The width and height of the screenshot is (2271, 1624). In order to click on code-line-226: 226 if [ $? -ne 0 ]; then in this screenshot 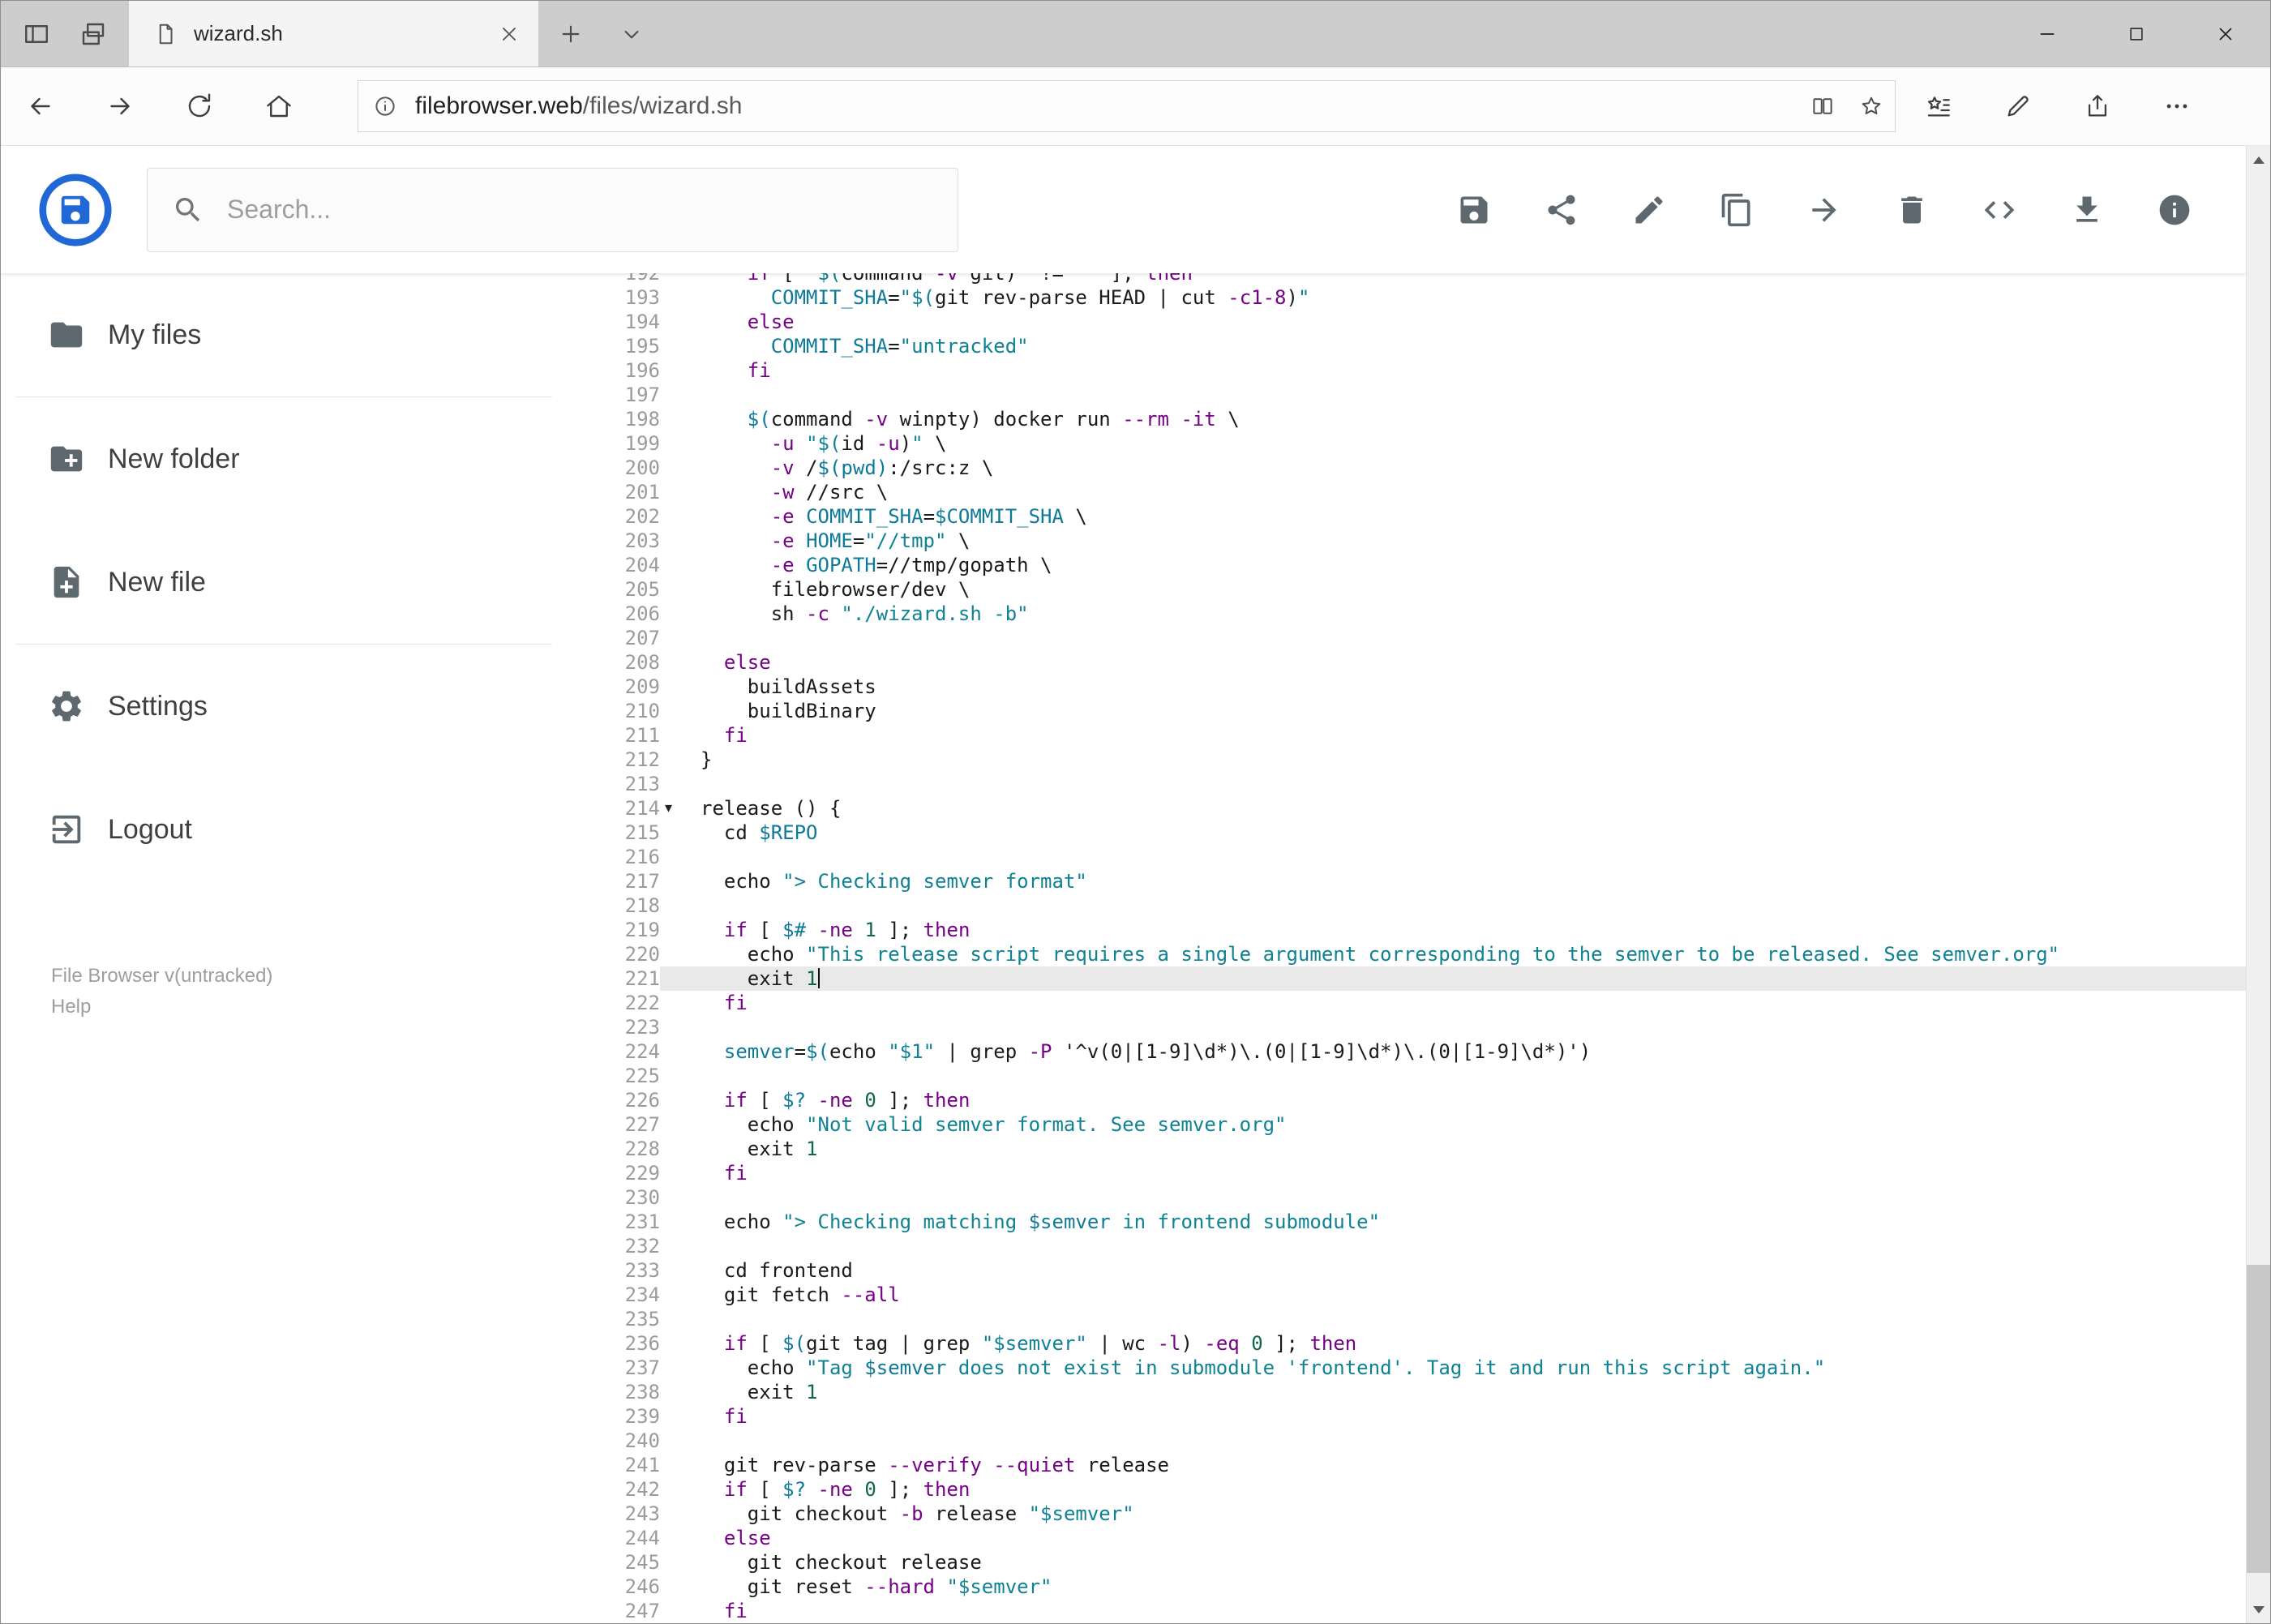, I will do `click(1407, 1100)`.